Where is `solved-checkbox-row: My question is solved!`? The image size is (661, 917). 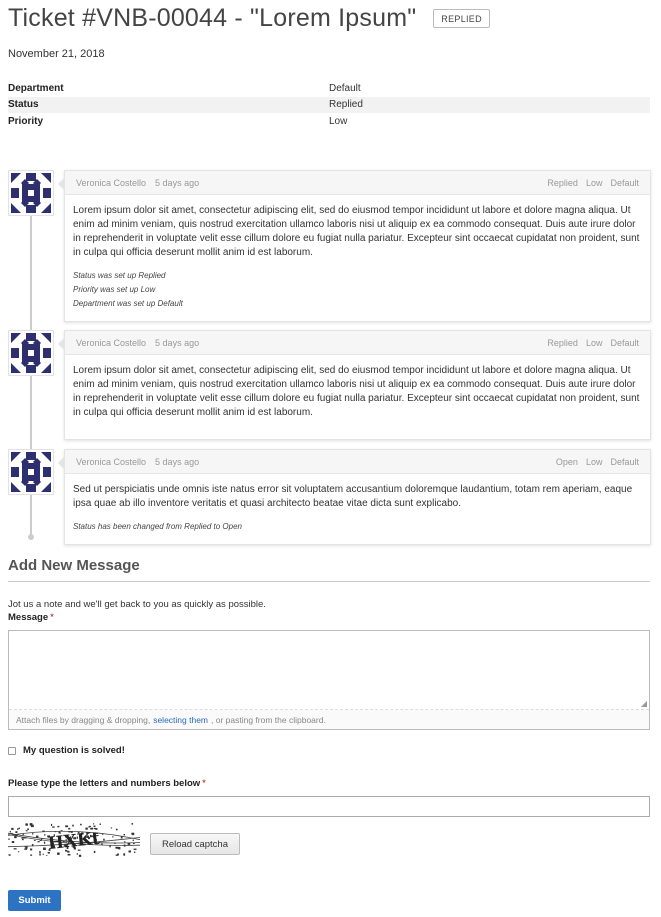 solved-checkbox-row: My question is solved! is located at coordinates (66, 750).